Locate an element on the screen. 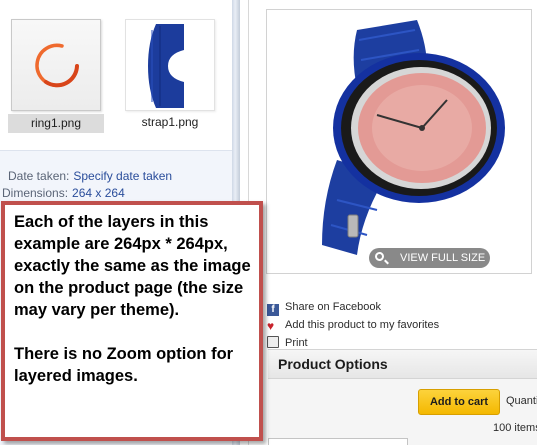 The height and width of the screenshot is (445, 537). dimensions-label: Dimensions: is located at coordinates (35, 193).